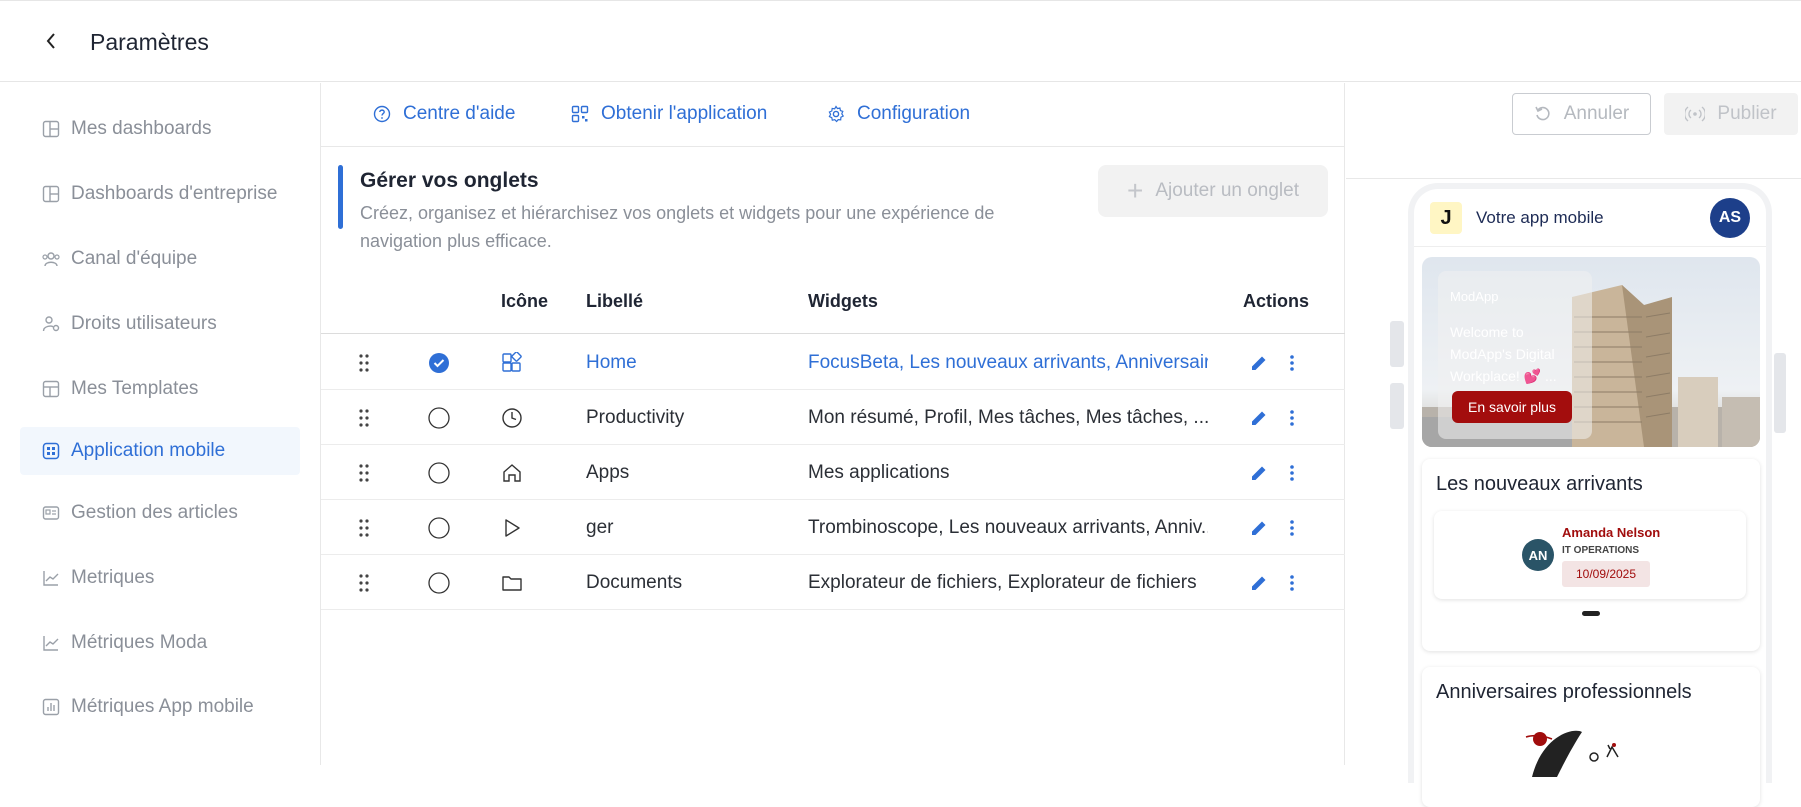 Image resolution: width=1801 pixels, height=807 pixels. Describe the element at coordinates (1213, 191) in the screenshot. I see `add-tab-button: + Ajouter un onglet` at that location.